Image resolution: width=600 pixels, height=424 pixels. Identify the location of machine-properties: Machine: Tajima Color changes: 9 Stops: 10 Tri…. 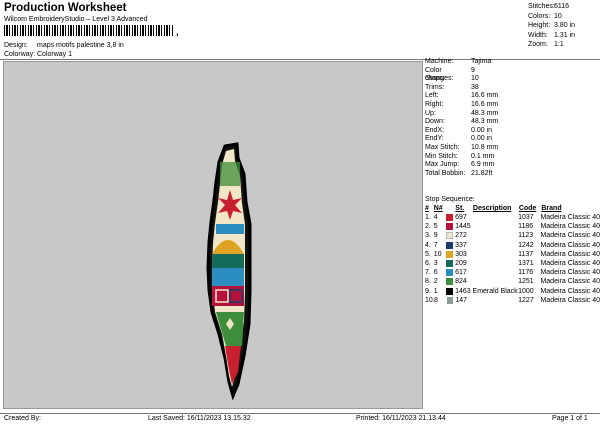
(461, 118).